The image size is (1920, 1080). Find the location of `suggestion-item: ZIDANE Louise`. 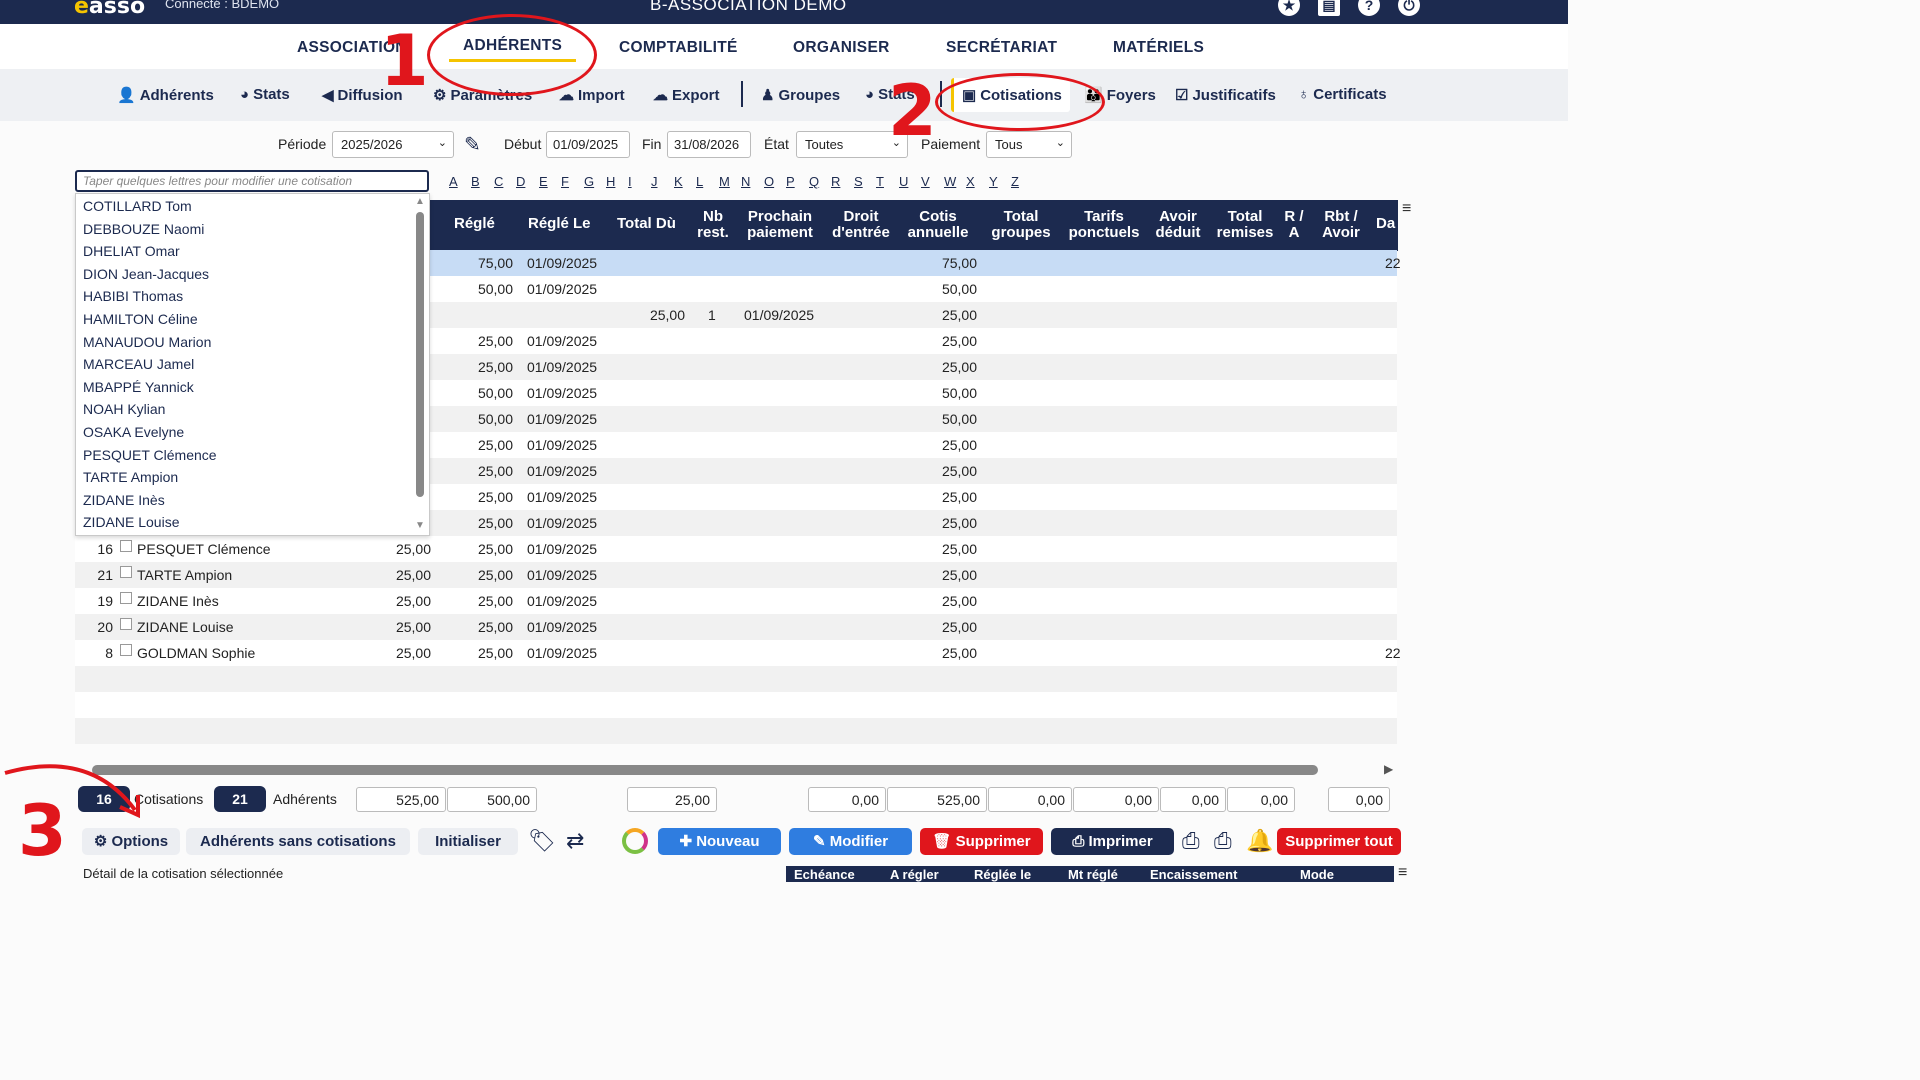

suggestion-item: ZIDANE Louise is located at coordinates (131, 522).